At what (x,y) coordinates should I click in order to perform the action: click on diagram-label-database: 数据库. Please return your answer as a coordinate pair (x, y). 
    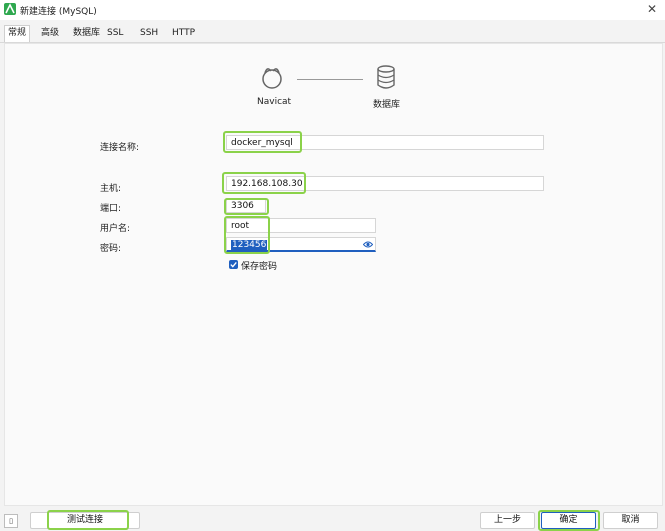
    Looking at the image, I should click on (387, 105).